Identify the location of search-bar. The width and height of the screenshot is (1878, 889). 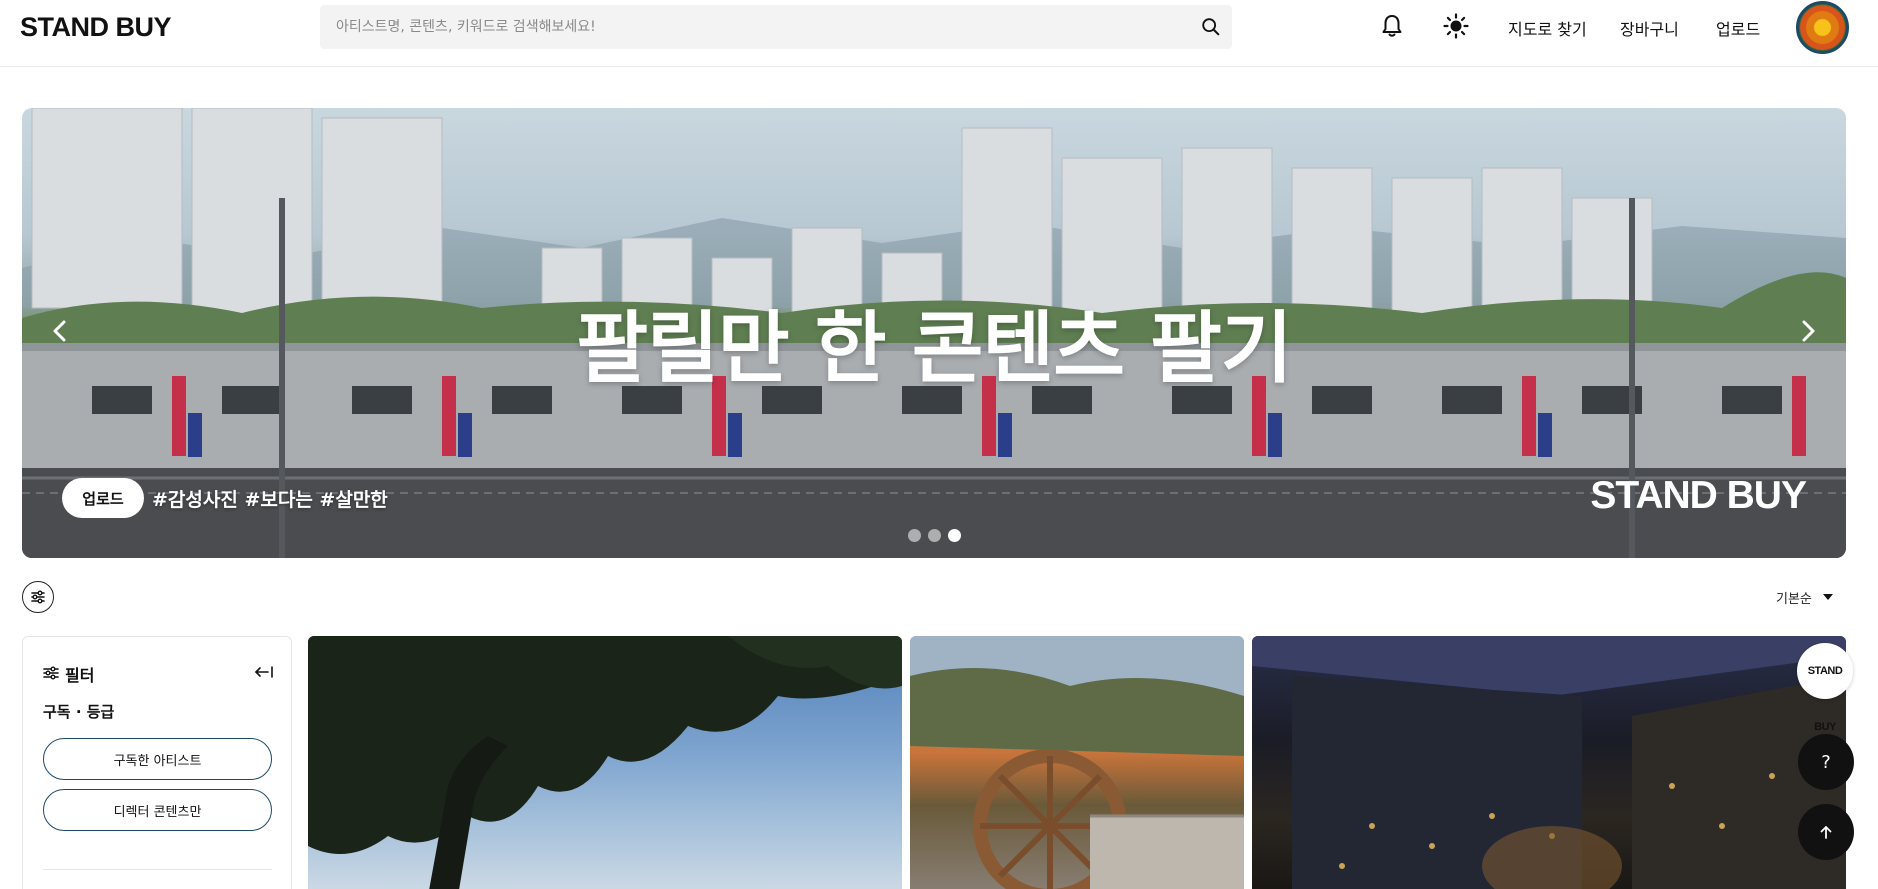
(776, 27).